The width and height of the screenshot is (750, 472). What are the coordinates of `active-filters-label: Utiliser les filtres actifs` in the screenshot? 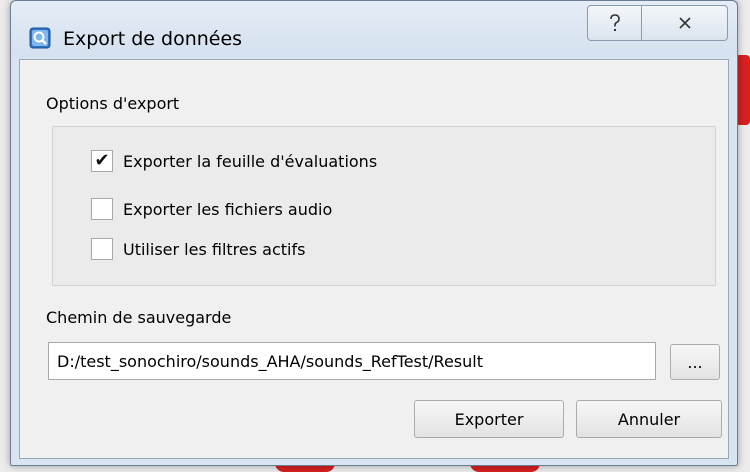 It's located at (214, 249).